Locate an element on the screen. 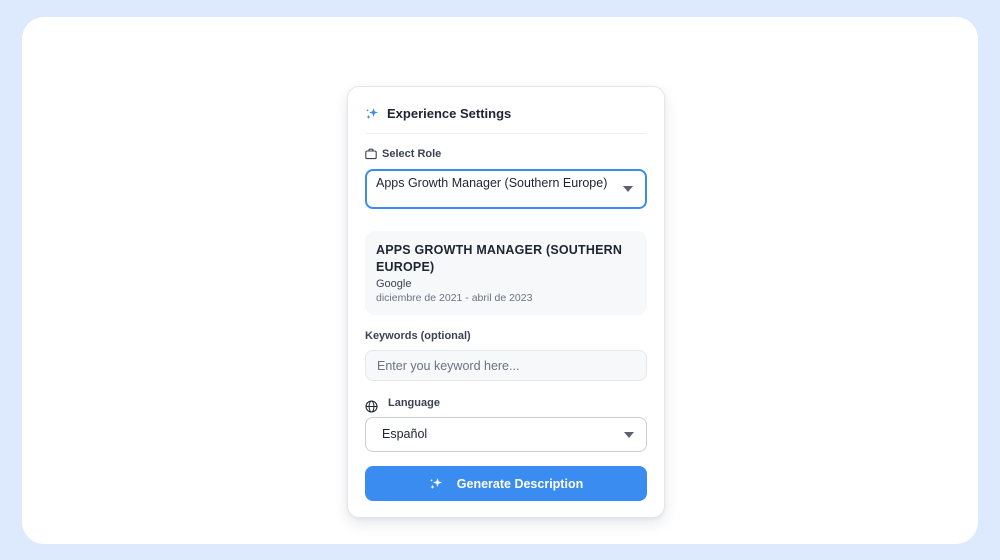 The image size is (1000, 560). card-header: Experience Settings is located at coordinates (505, 119).